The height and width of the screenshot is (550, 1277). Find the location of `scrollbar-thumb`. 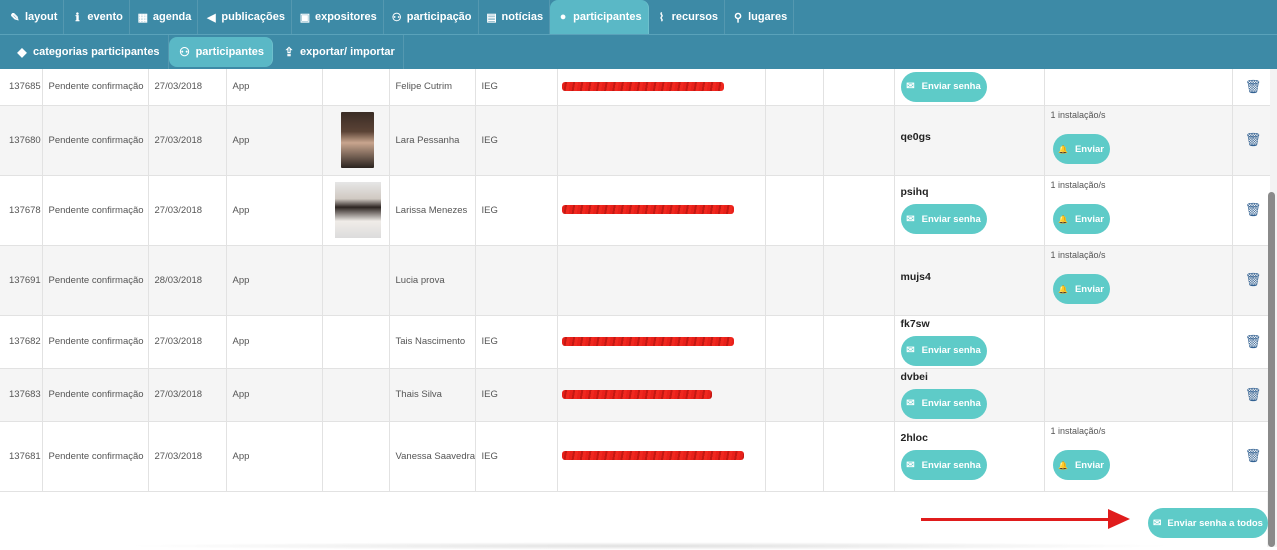

scrollbar-thumb is located at coordinates (1271, 369).